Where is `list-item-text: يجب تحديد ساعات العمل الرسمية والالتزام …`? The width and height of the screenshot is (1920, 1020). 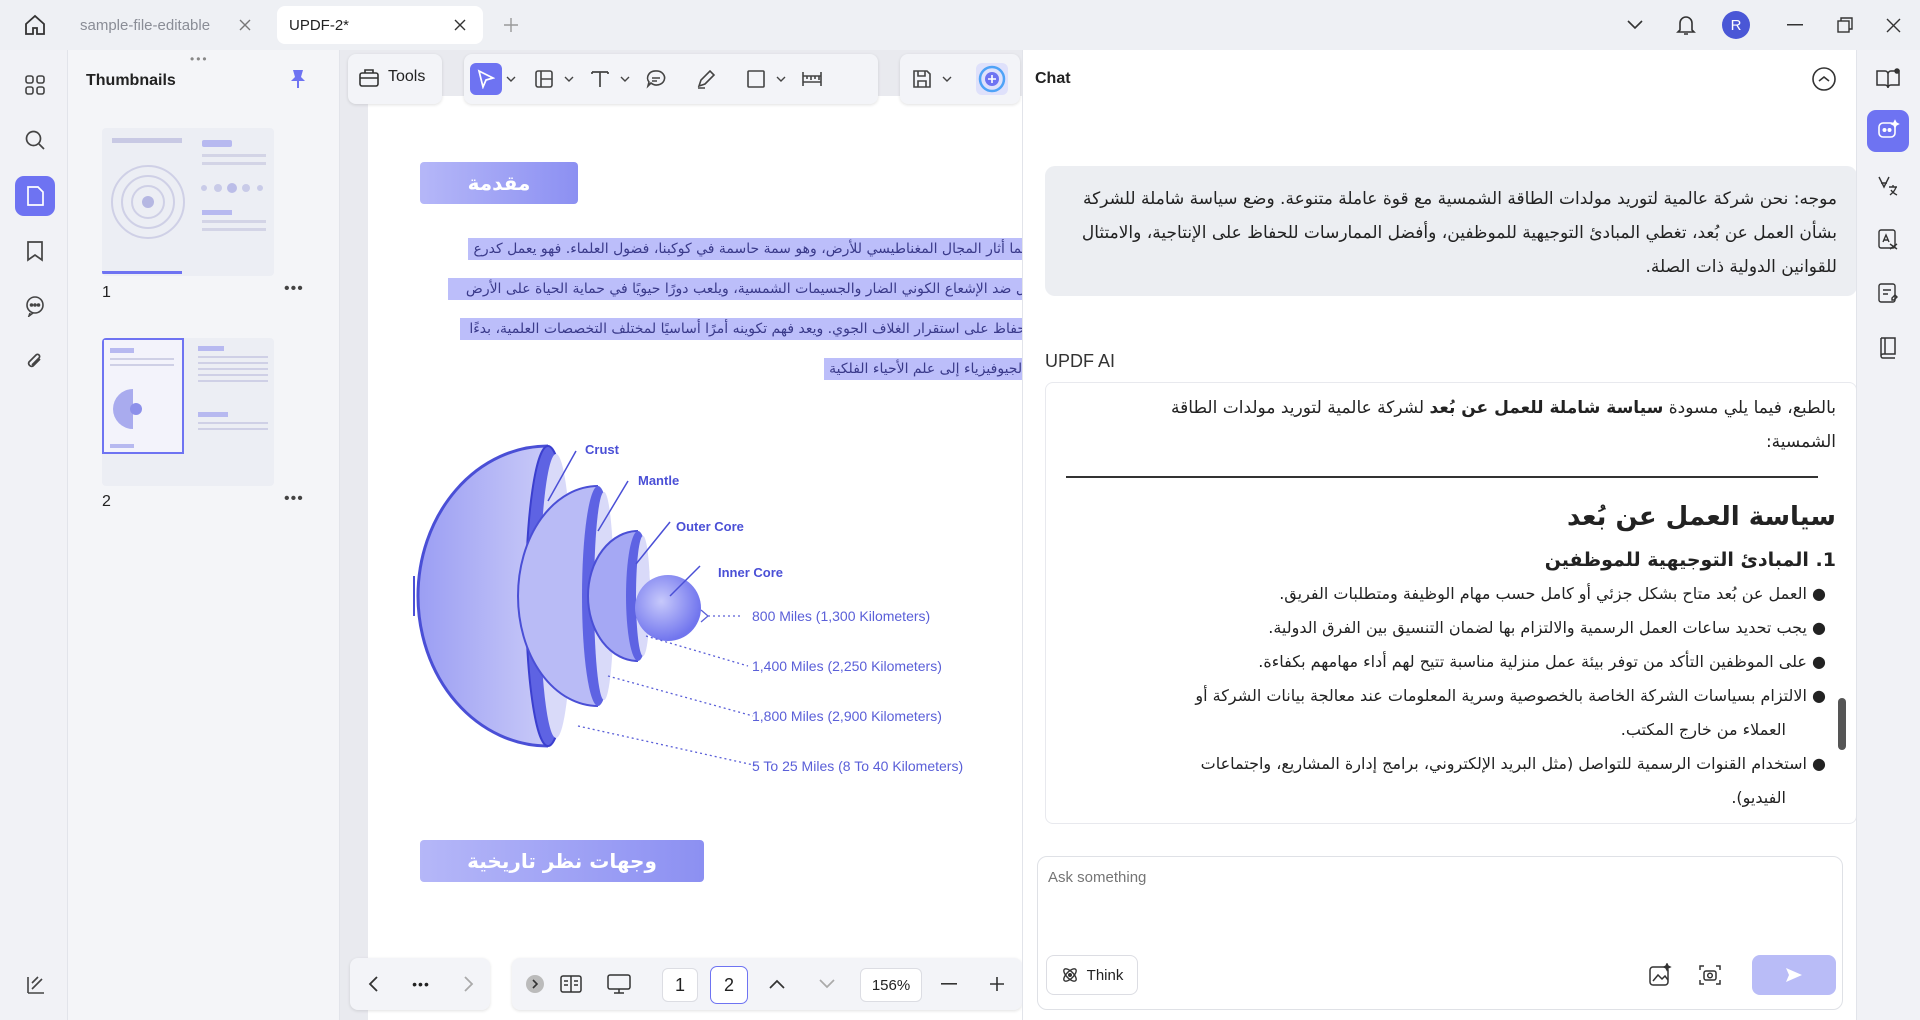
list-item-text: يجب تحديد ساعات العمل الرسمية والالتزام … is located at coordinates (1537, 627).